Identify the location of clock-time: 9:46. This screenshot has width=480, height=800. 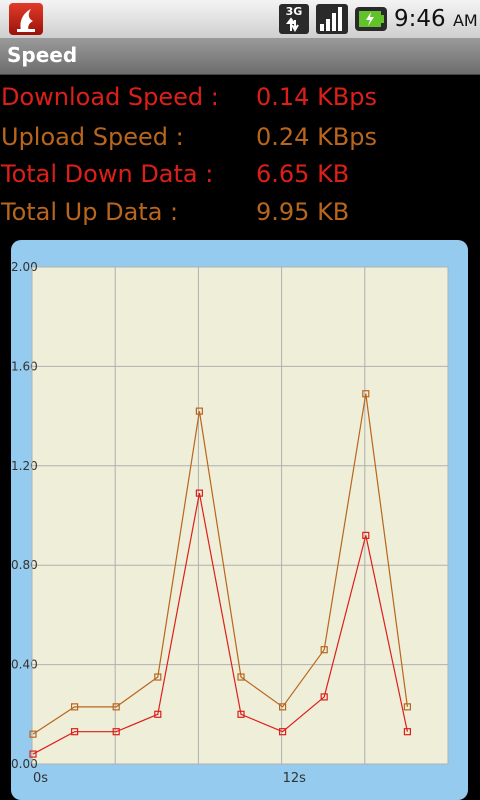
(420, 19).